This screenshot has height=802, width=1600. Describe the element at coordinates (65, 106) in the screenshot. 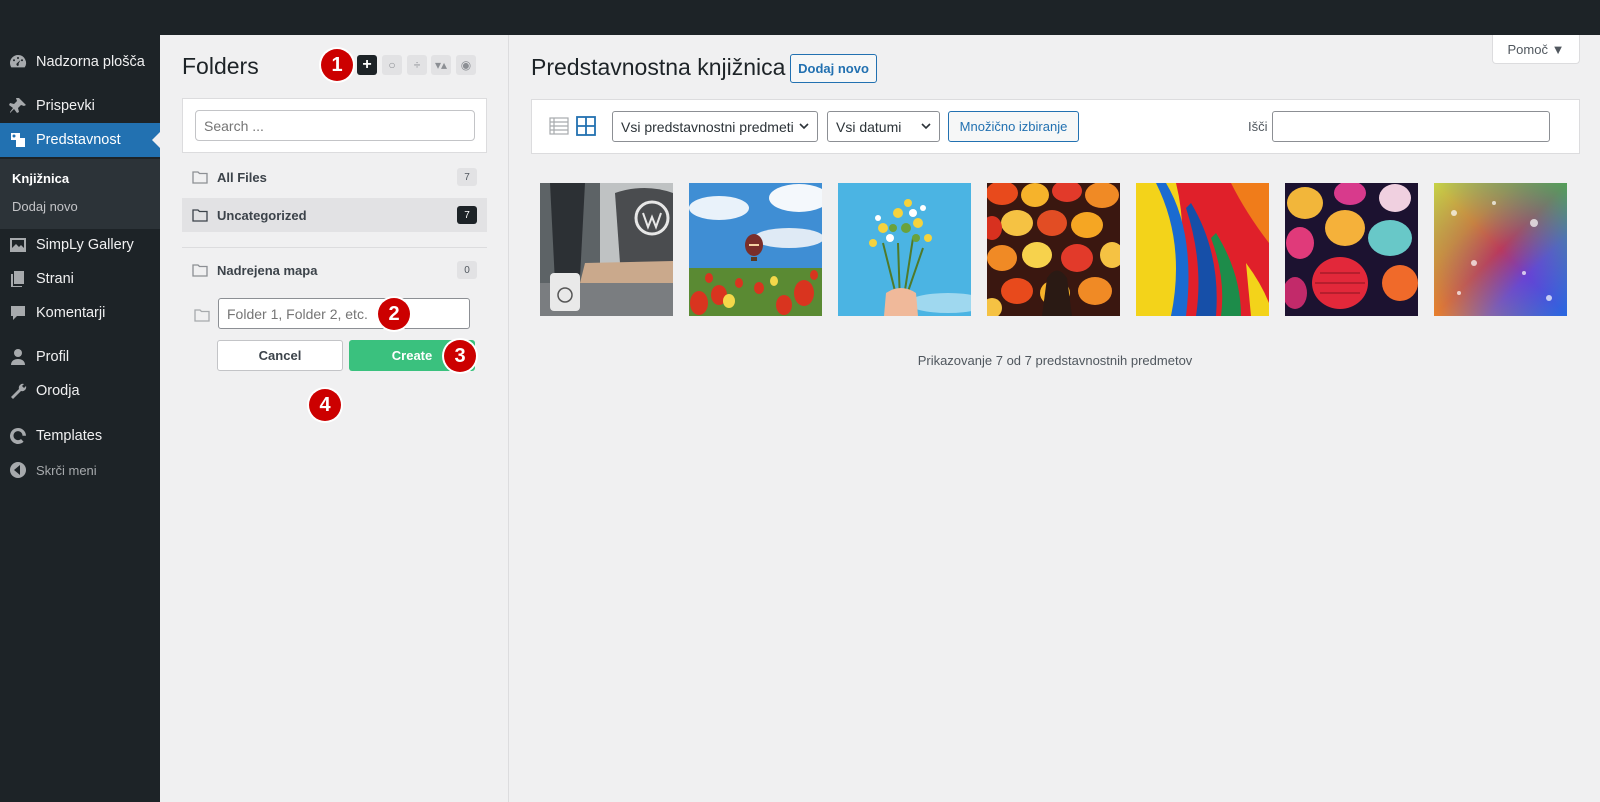

I see `sidebar-item-label: Prispevki` at that location.